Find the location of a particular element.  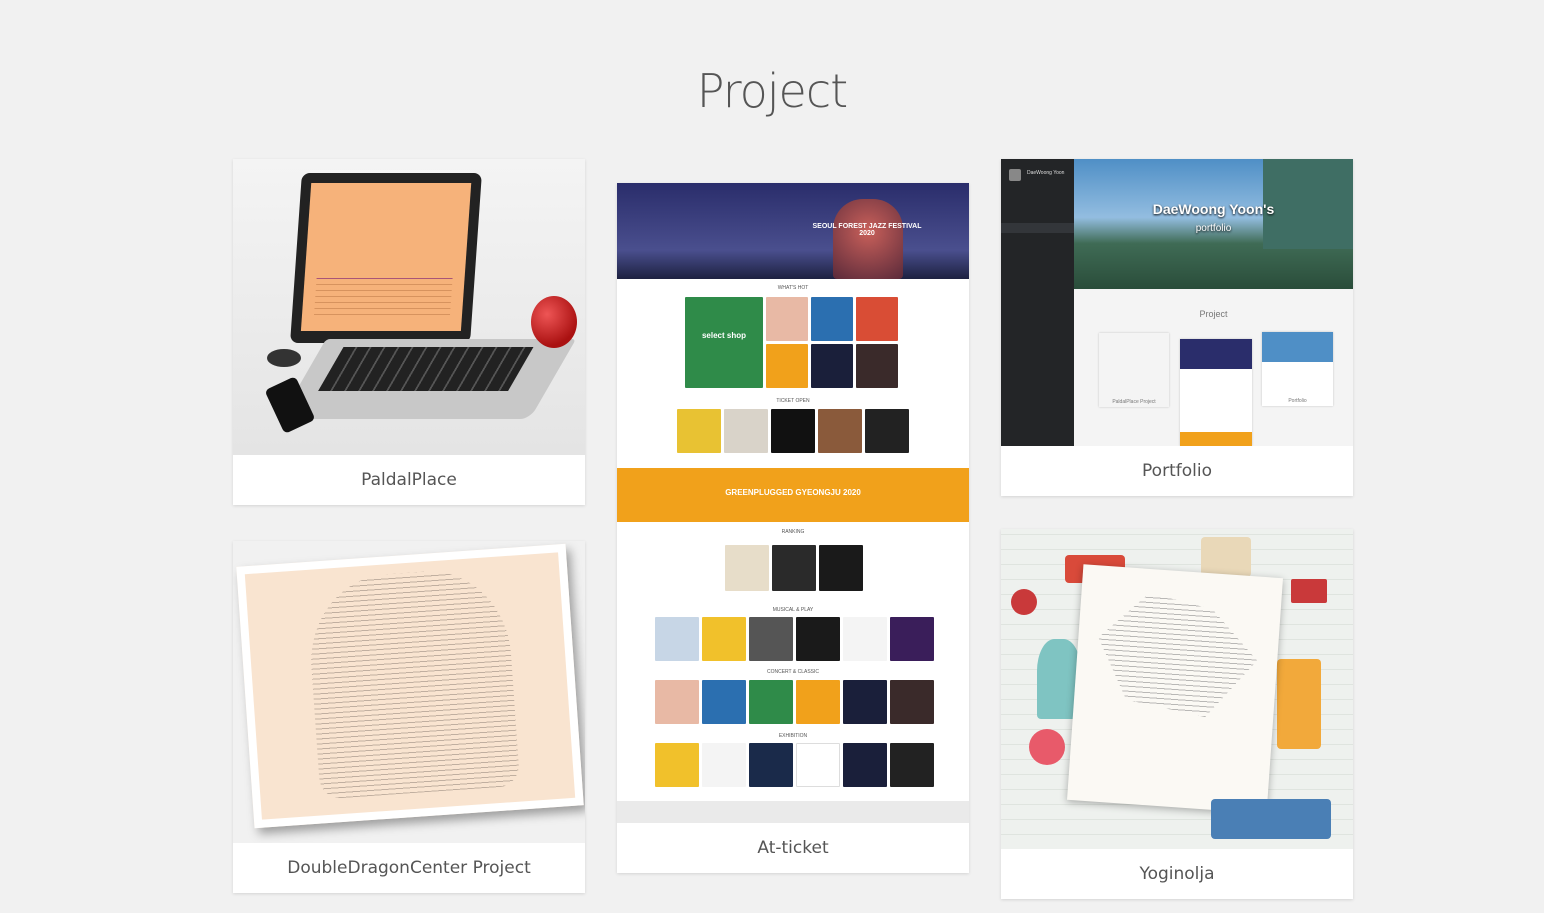

site-footer is located at coordinates (793, 812).